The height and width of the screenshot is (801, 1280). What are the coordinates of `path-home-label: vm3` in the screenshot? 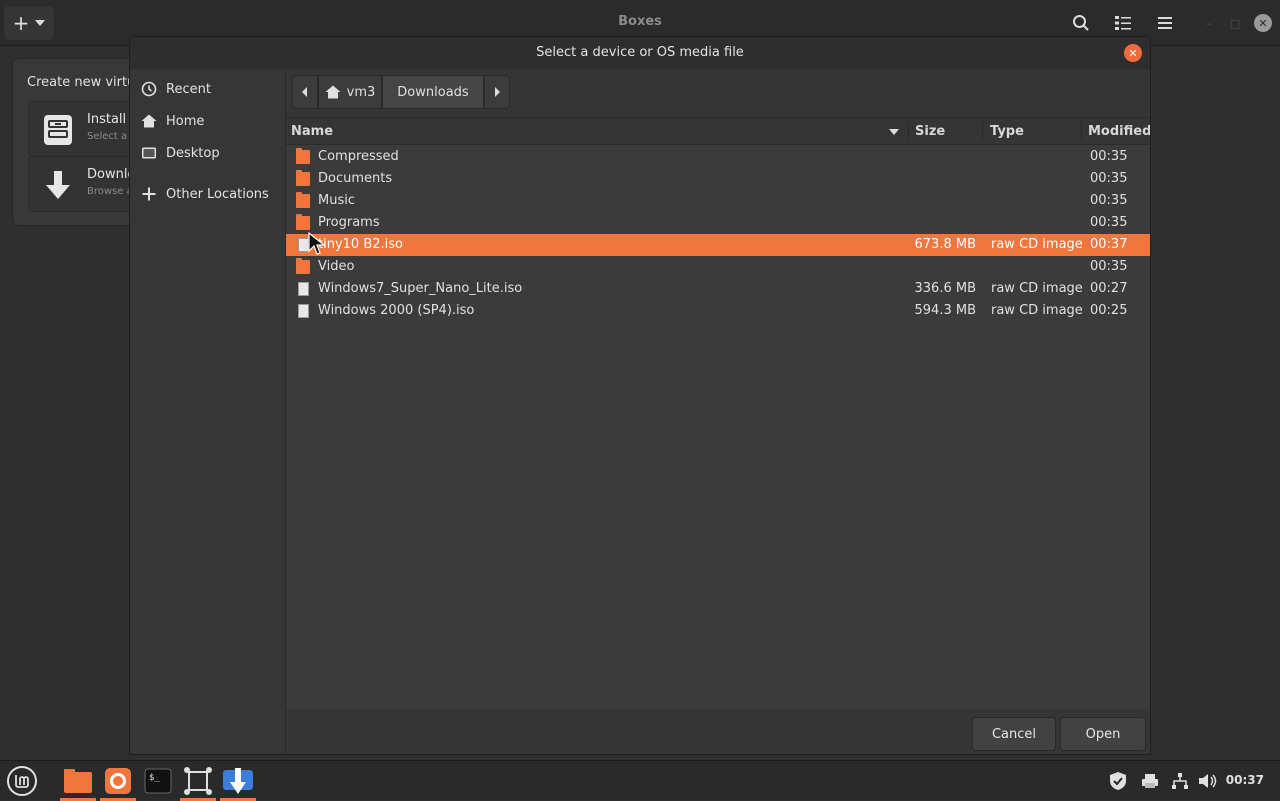 It's located at (361, 92).